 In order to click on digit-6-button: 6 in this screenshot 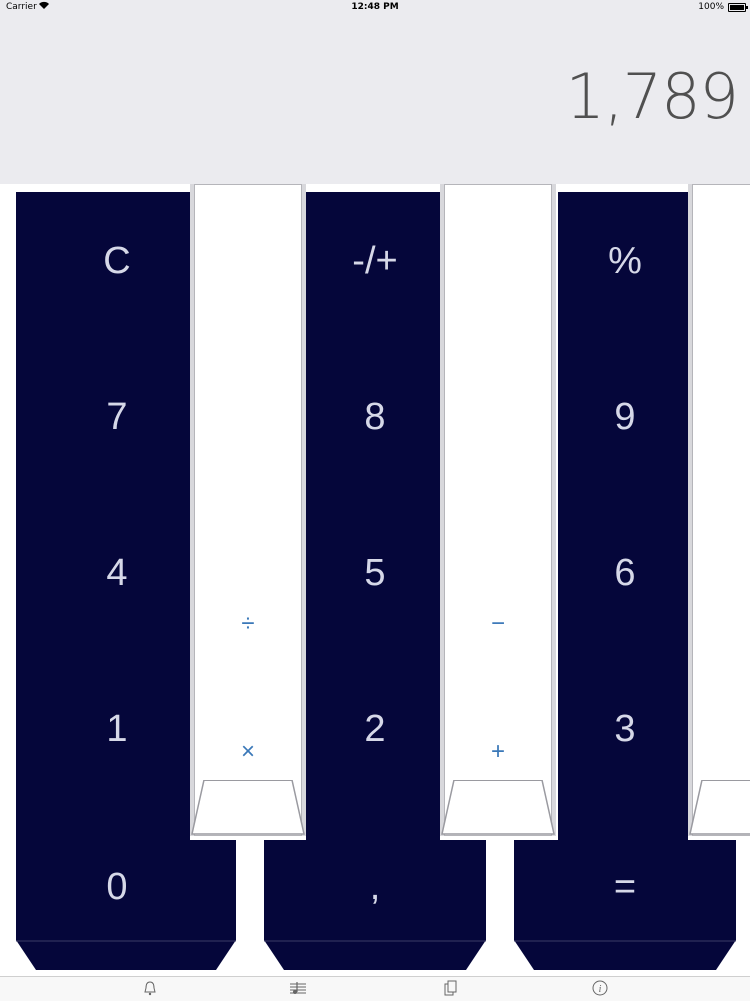, I will do `click(625, 573)`.